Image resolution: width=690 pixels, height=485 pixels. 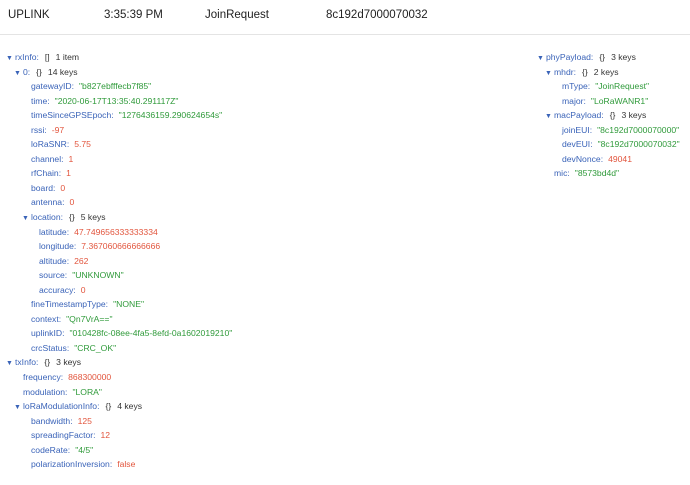 I want to click on tree-field-deveui: devEUI: "8c192d7000070032", so click(x=608, y=144).